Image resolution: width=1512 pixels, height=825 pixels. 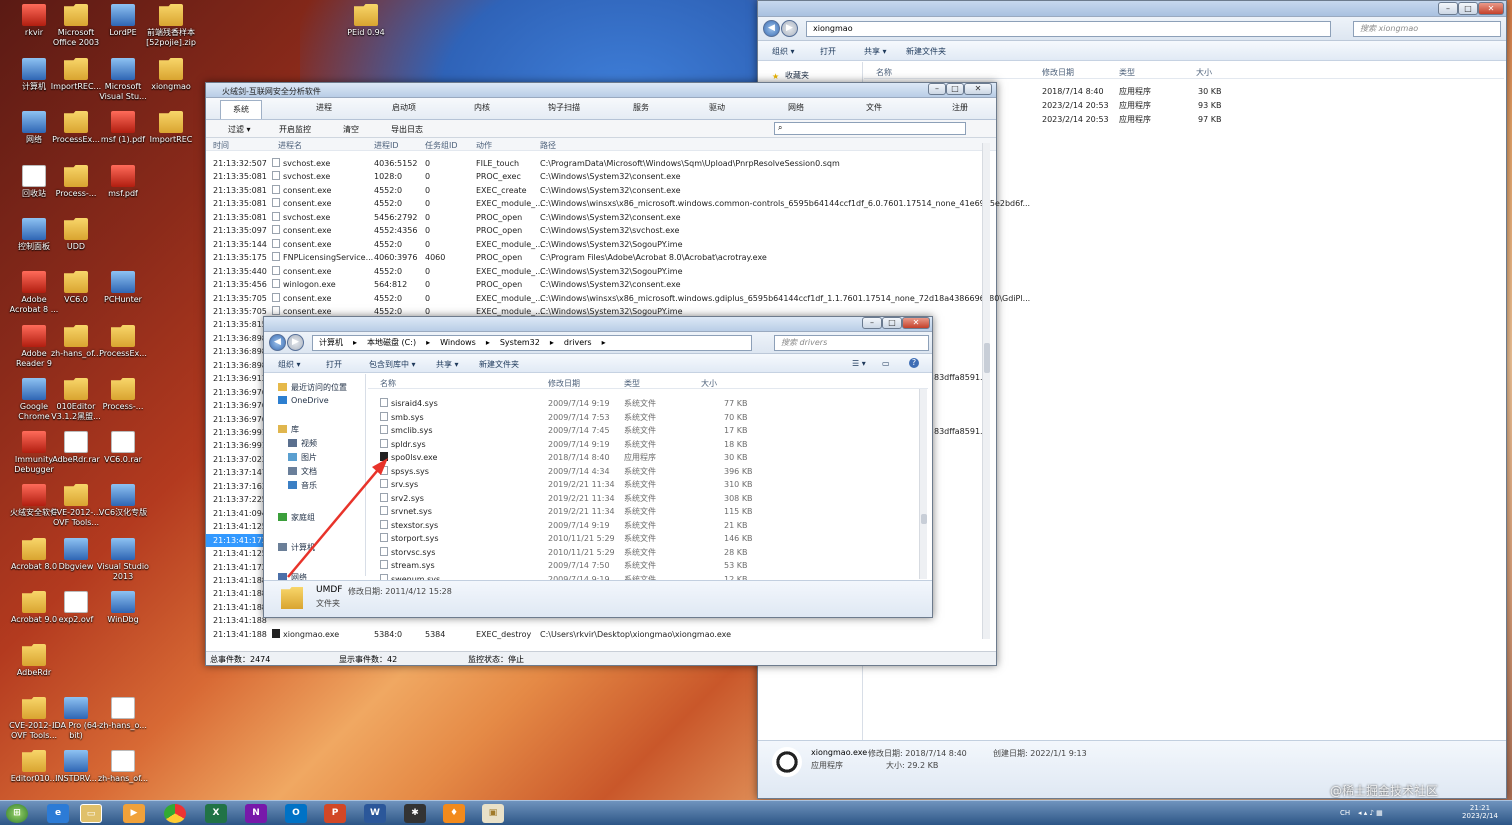 What do you see at coordinates (484, 145) in the screenshot?
I see `col-action: 动作` at bounding box center [484, 145].